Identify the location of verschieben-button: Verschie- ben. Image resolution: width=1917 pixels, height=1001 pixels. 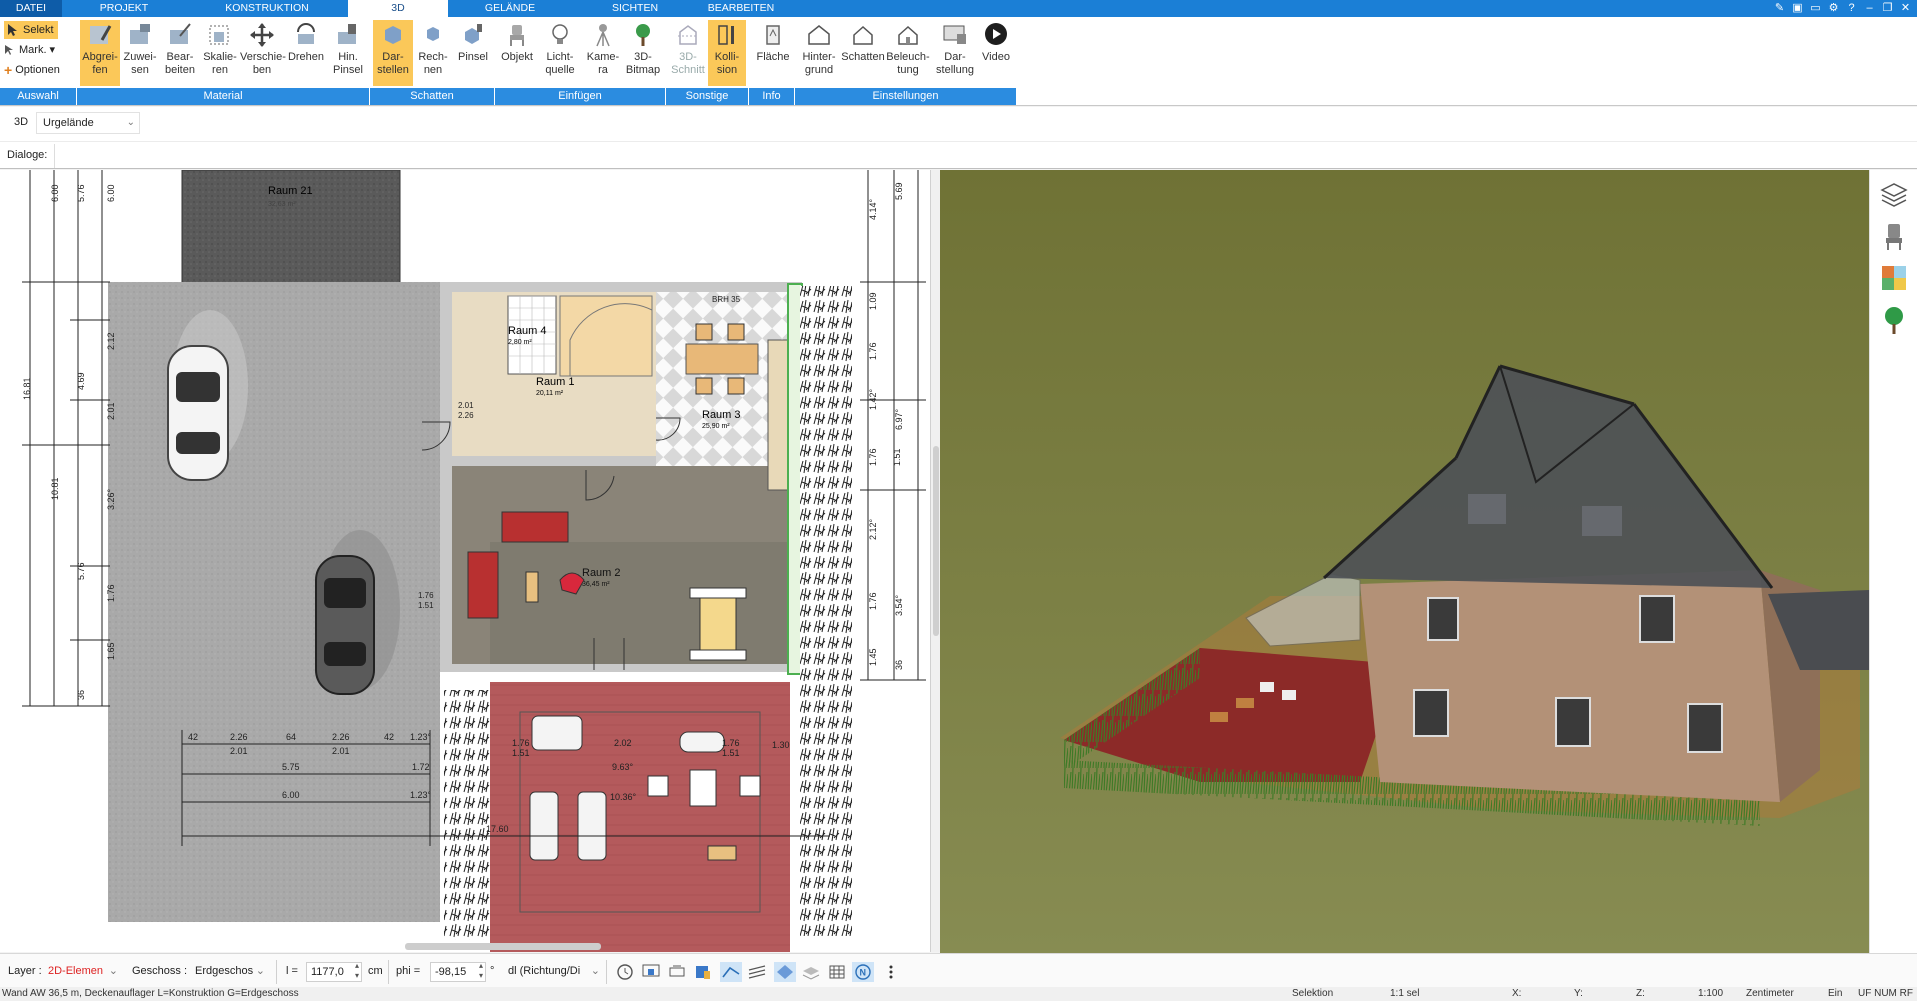
(263, 53).